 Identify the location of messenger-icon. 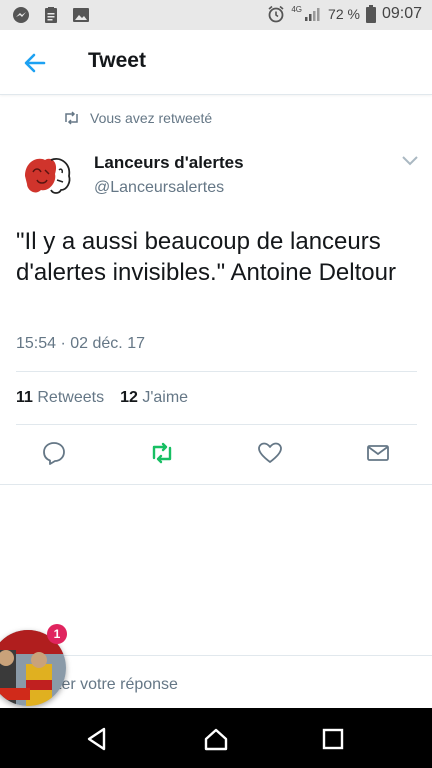
(21, 15).